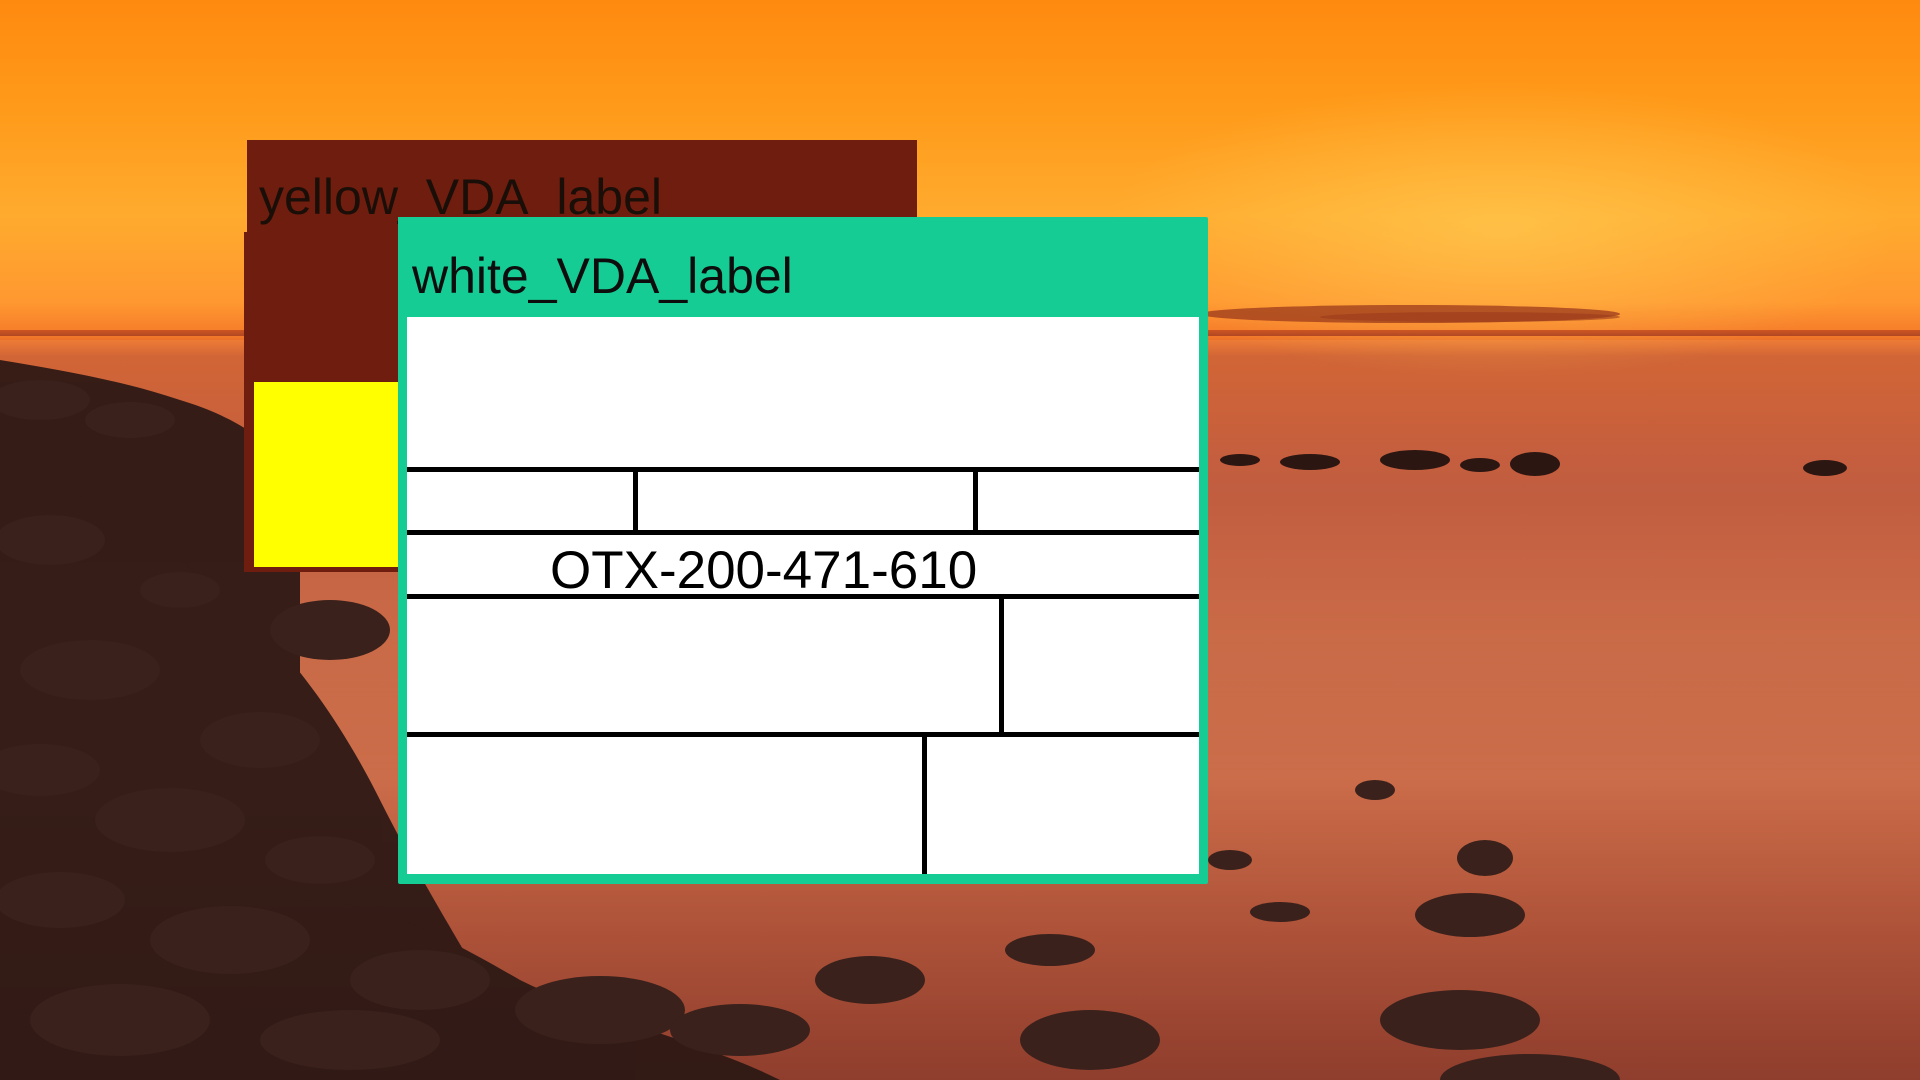 The width and height of the screenshot is (1920, 1080). What do you see at coordinates (801, 264) in the screenshot?
I see `window-titlebar: white_VDA_label` at bounding box center [801, 264].